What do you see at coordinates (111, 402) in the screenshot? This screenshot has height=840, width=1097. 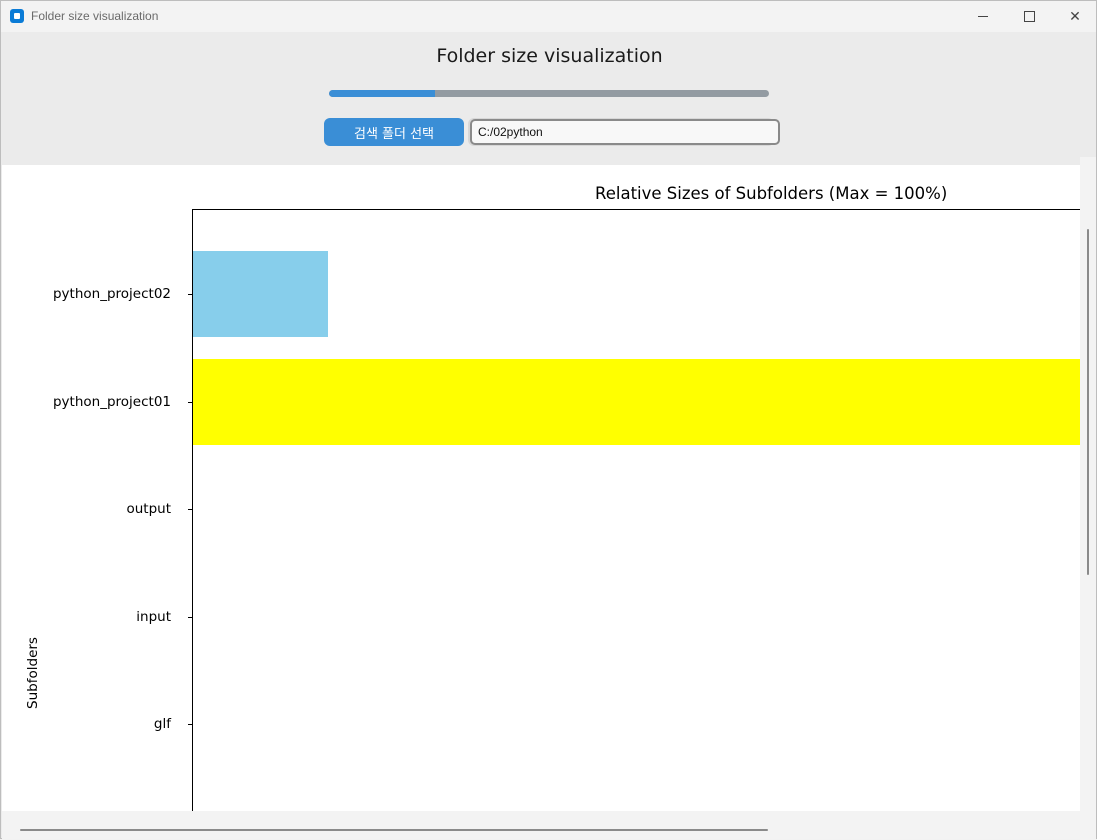 I see `y-tick-label: python_project01` at bounding box center [111, 402].